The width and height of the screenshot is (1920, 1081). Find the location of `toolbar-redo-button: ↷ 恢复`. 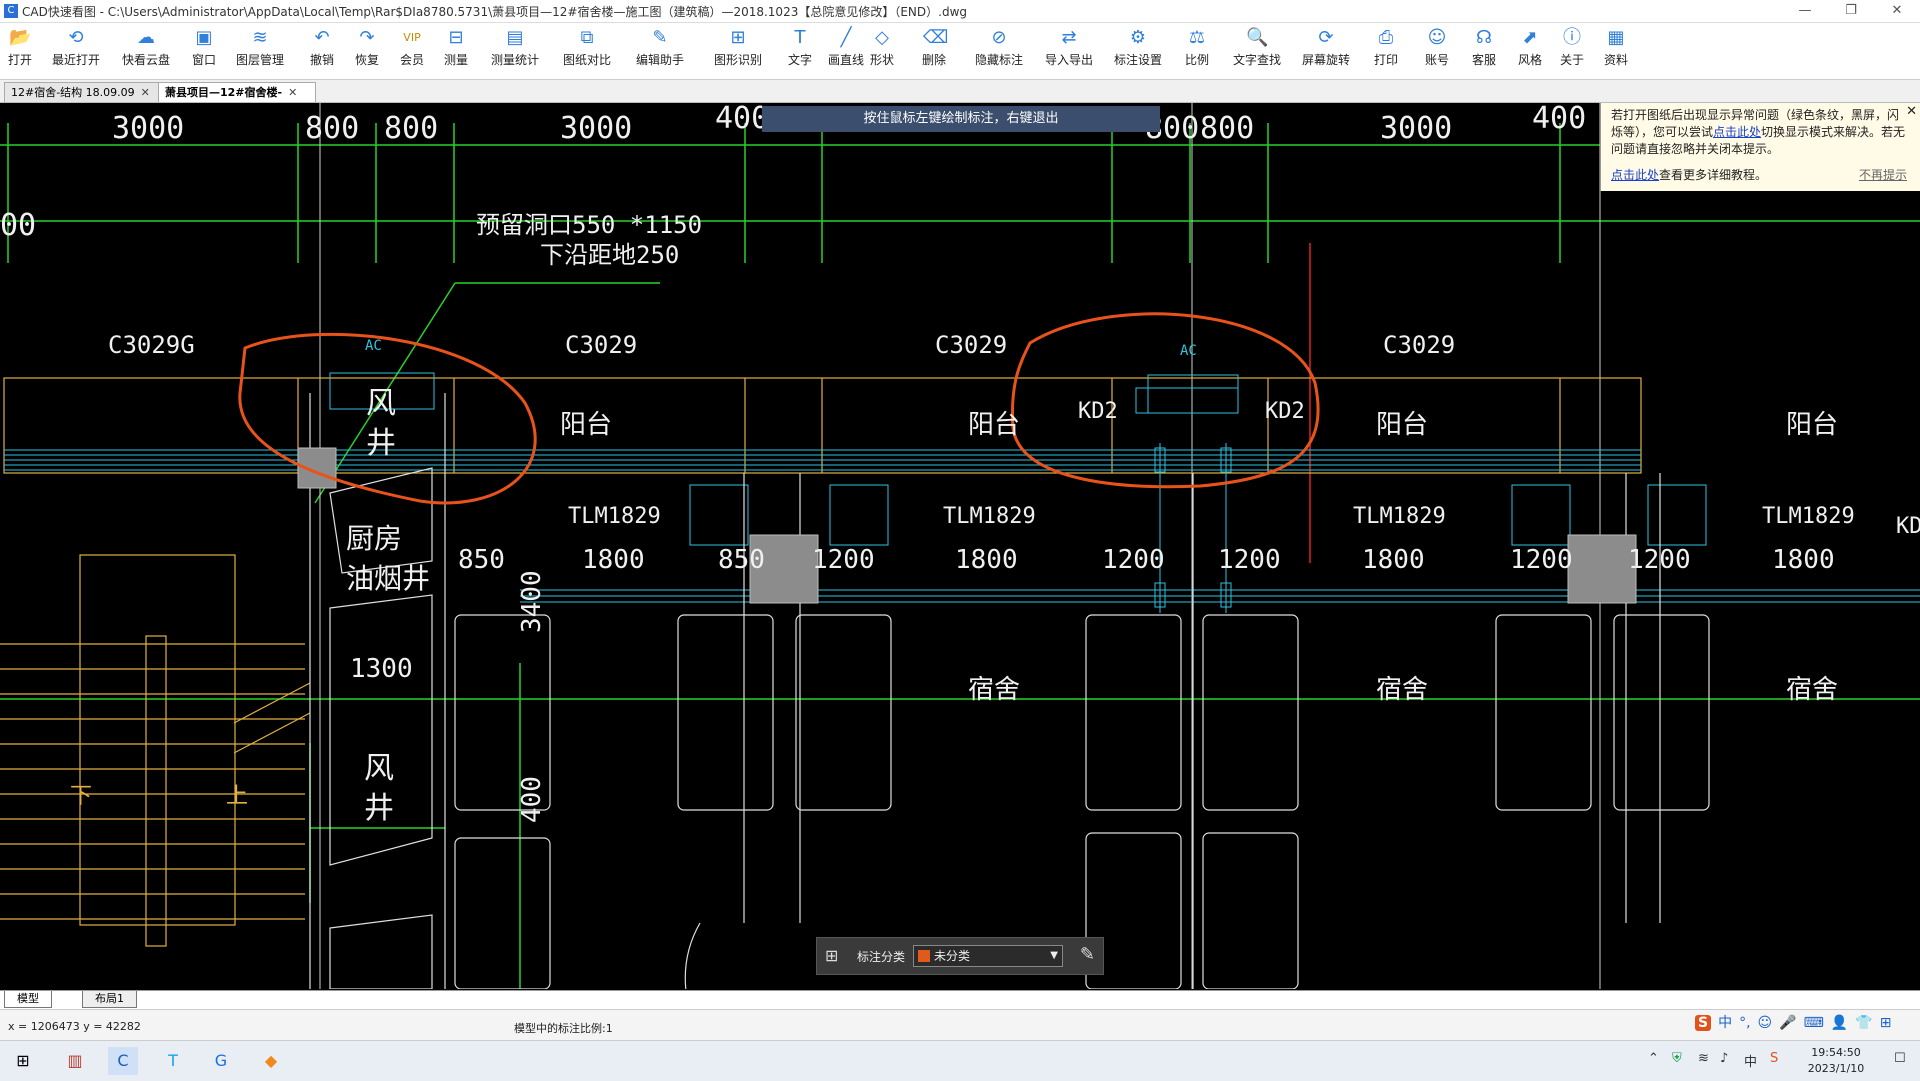

toolbar-redo-button: ↷ 恢复 is located at coordinates (367, 52).